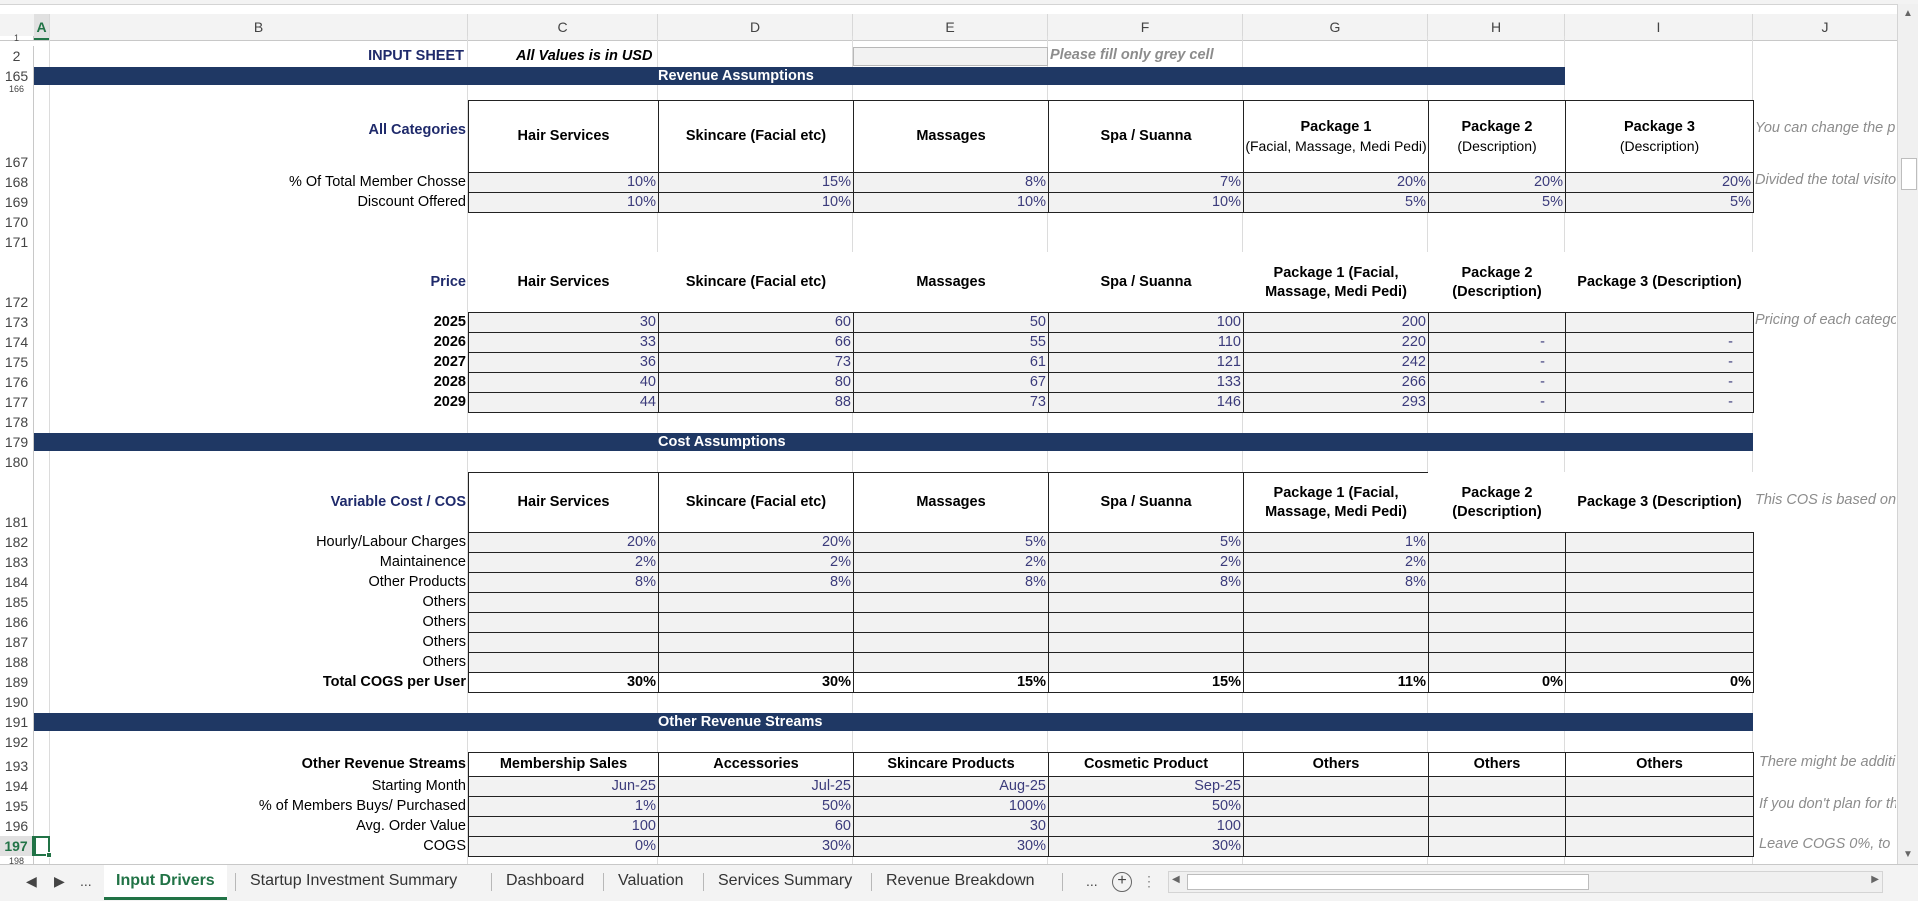  Describe the element at coordinates (1659, 182) in the screenshot. I see `input-cell: 20%` at that location.